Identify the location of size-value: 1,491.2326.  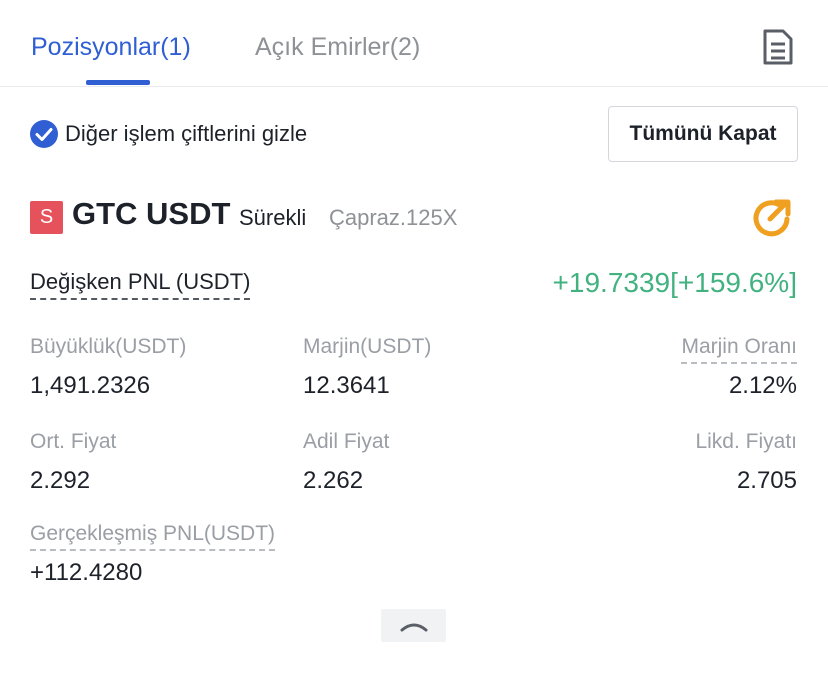
(90, 385).